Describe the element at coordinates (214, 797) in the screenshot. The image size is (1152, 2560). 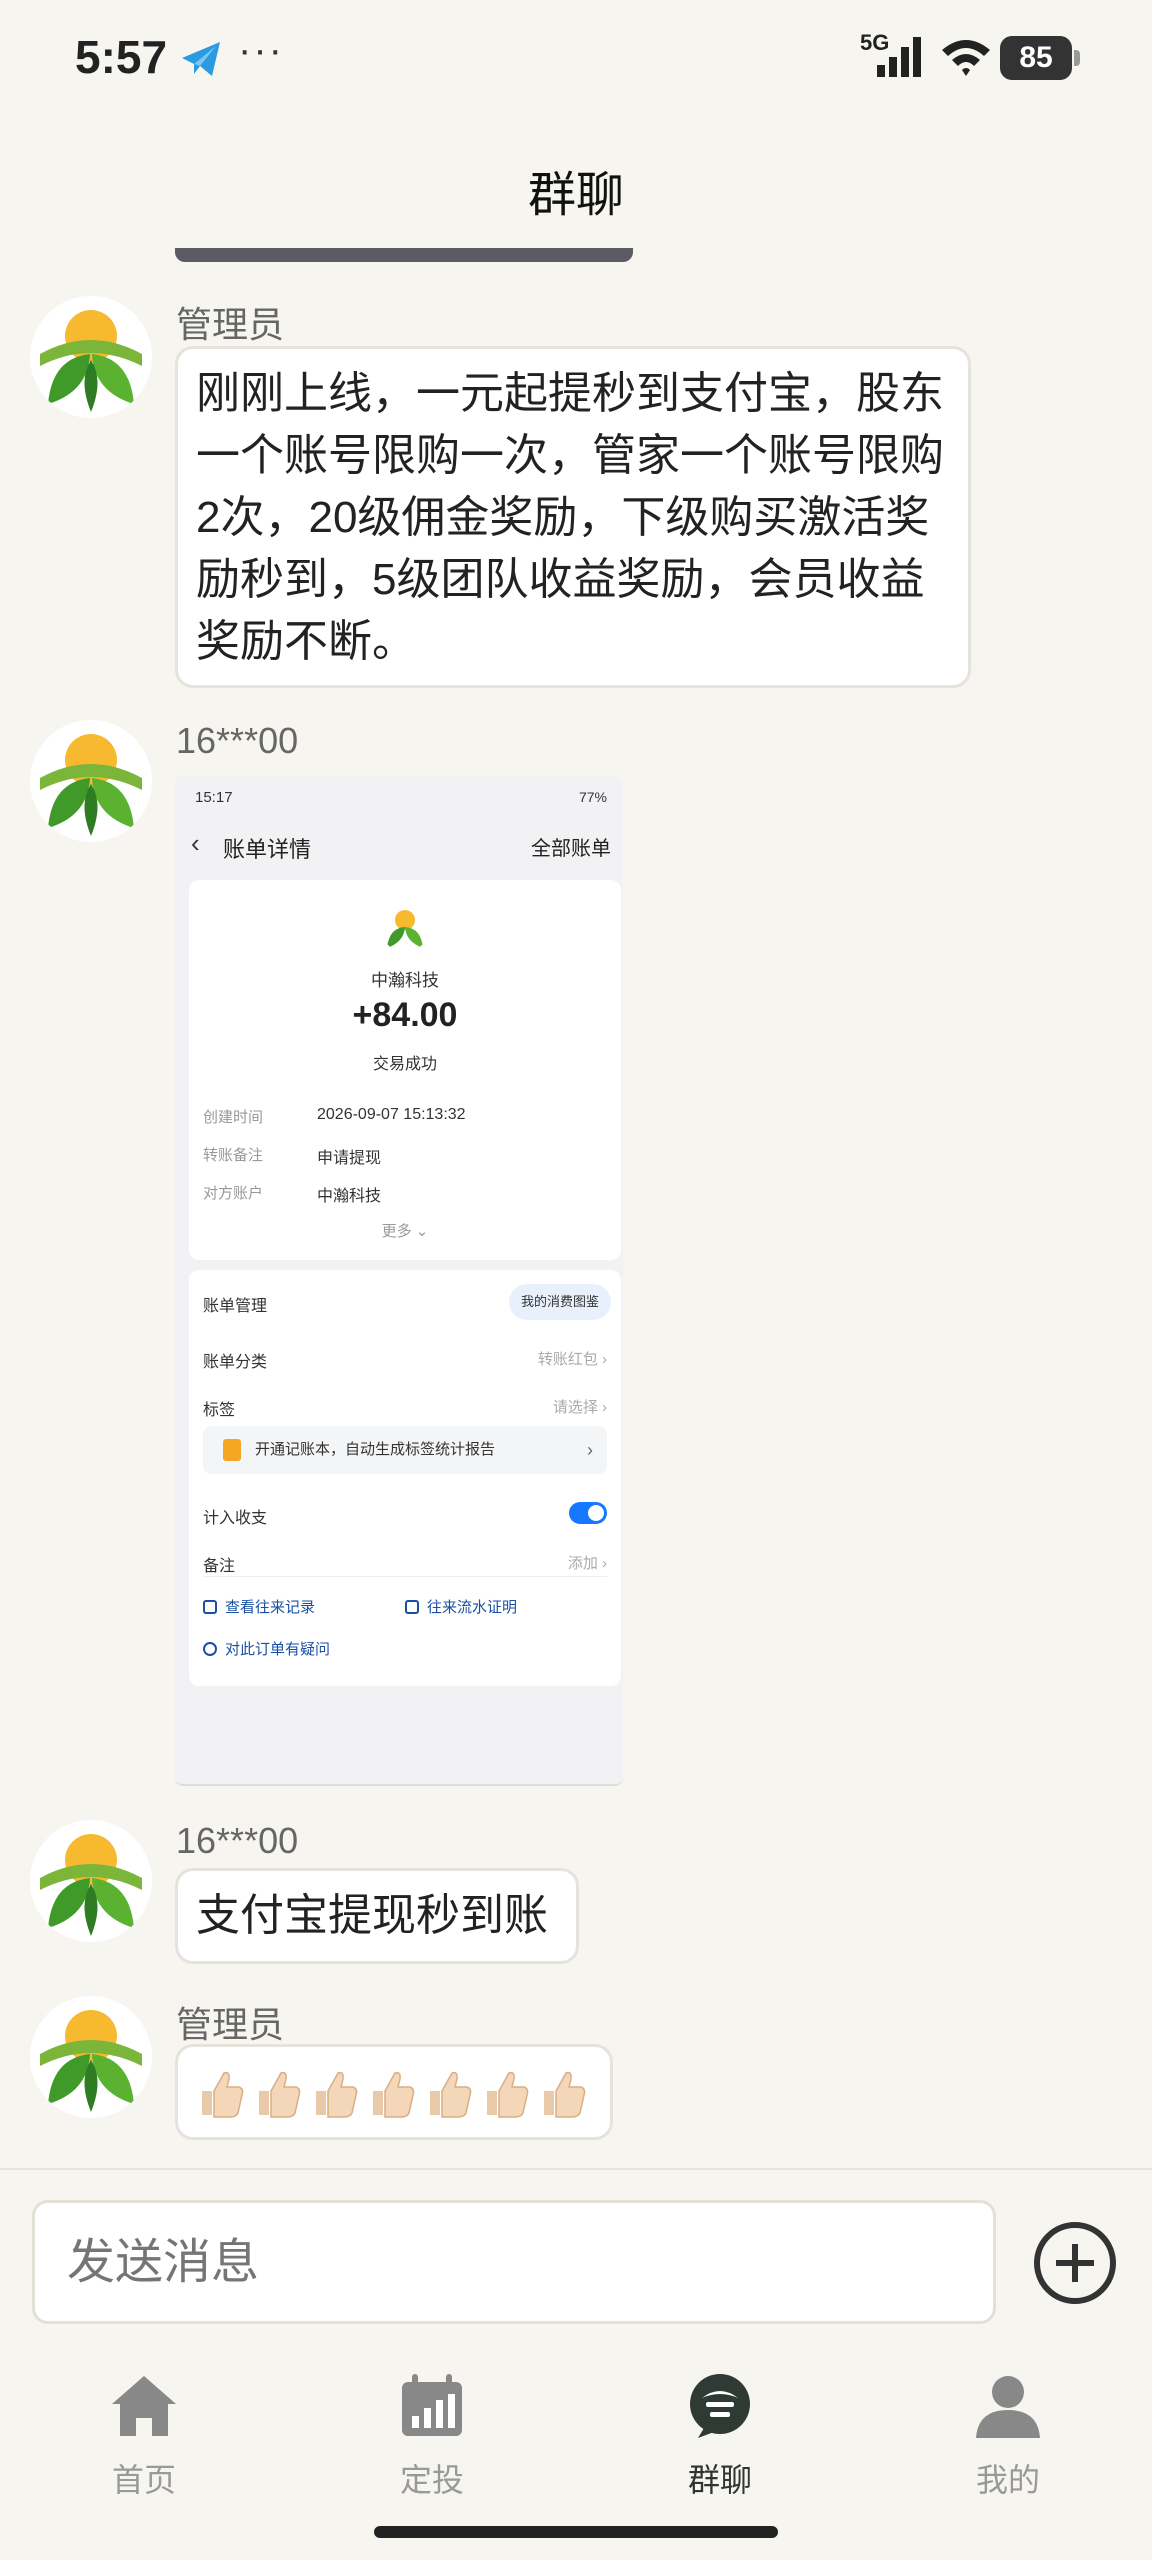
I see `shot-status-time: 15:17` at that location.